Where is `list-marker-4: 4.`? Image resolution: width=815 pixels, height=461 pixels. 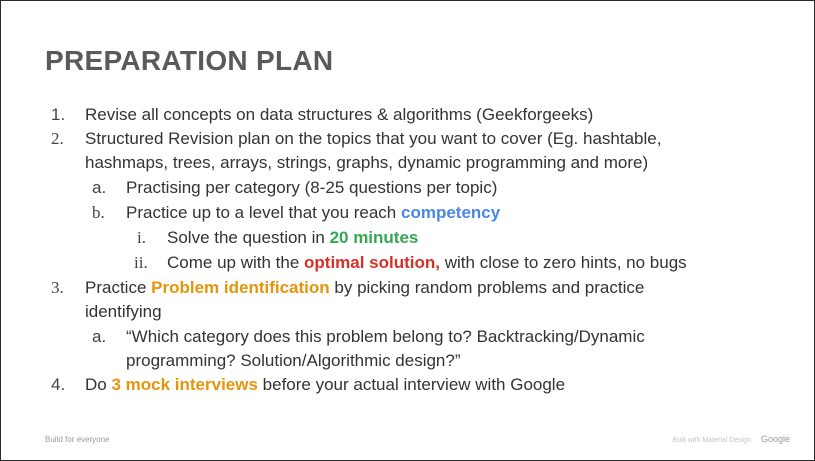 list-marker-4: 4. is located at coordinates (58, 384).